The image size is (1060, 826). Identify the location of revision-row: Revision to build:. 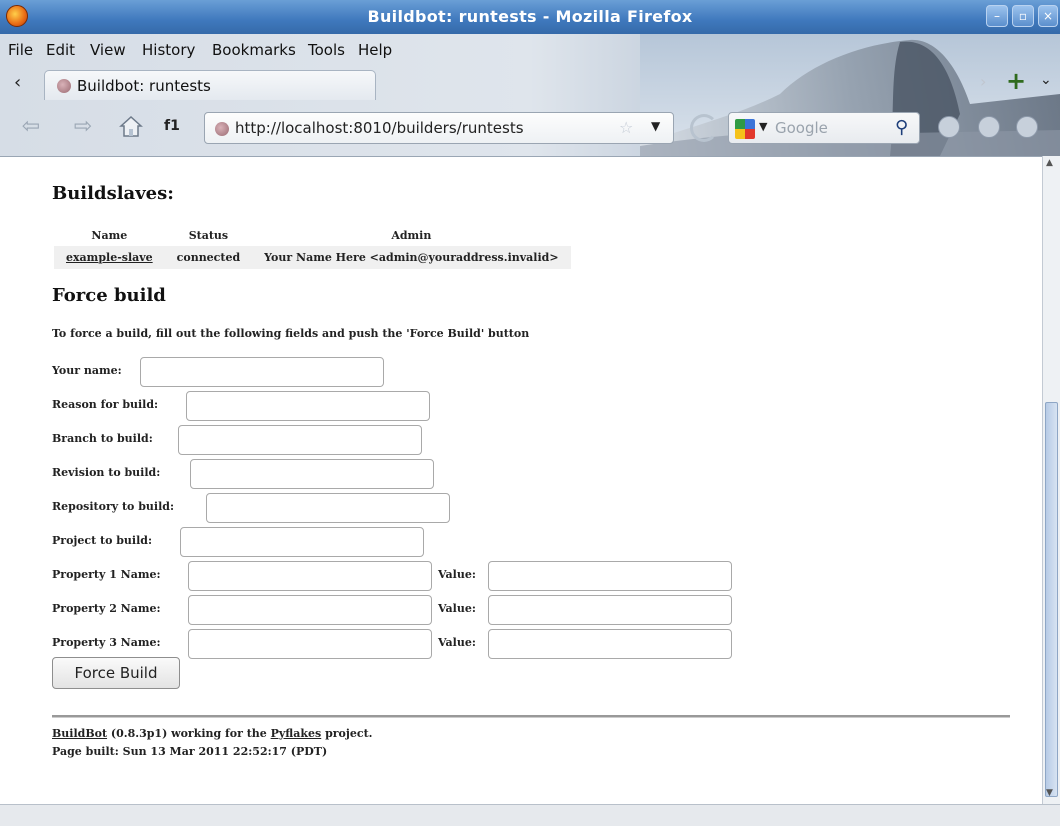
(247, 474).